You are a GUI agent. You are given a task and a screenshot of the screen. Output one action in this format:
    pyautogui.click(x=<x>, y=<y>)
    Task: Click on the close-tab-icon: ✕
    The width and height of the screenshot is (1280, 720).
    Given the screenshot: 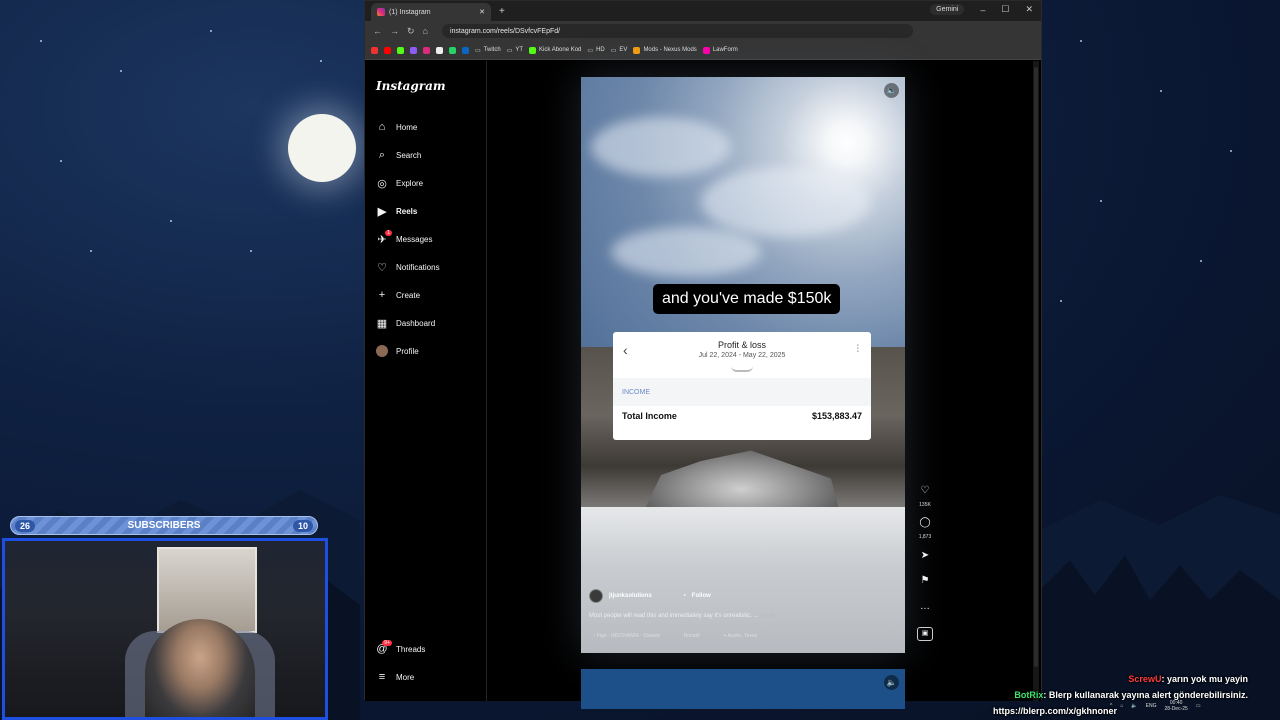 What is the action you would take?
    pyautogui.click(x=482, y=12)
    